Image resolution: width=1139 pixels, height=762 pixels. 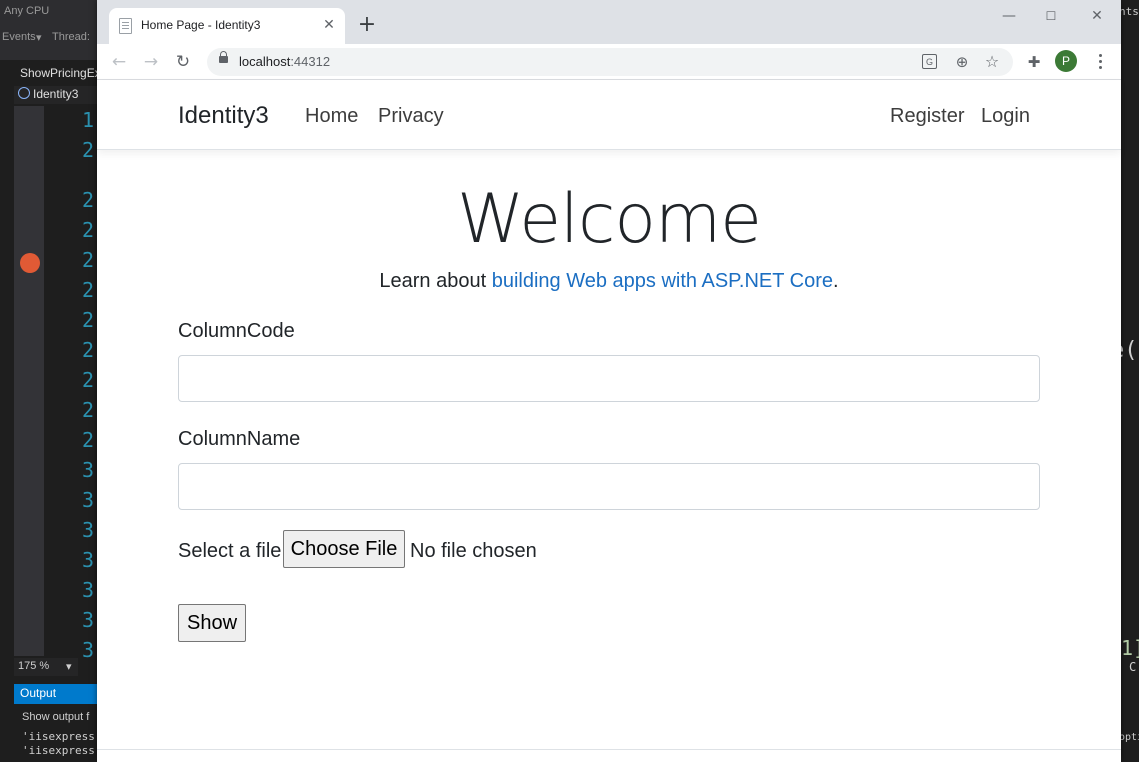 I want to click on bookmark-star-icon: ☆, so click(x=992, y=62).